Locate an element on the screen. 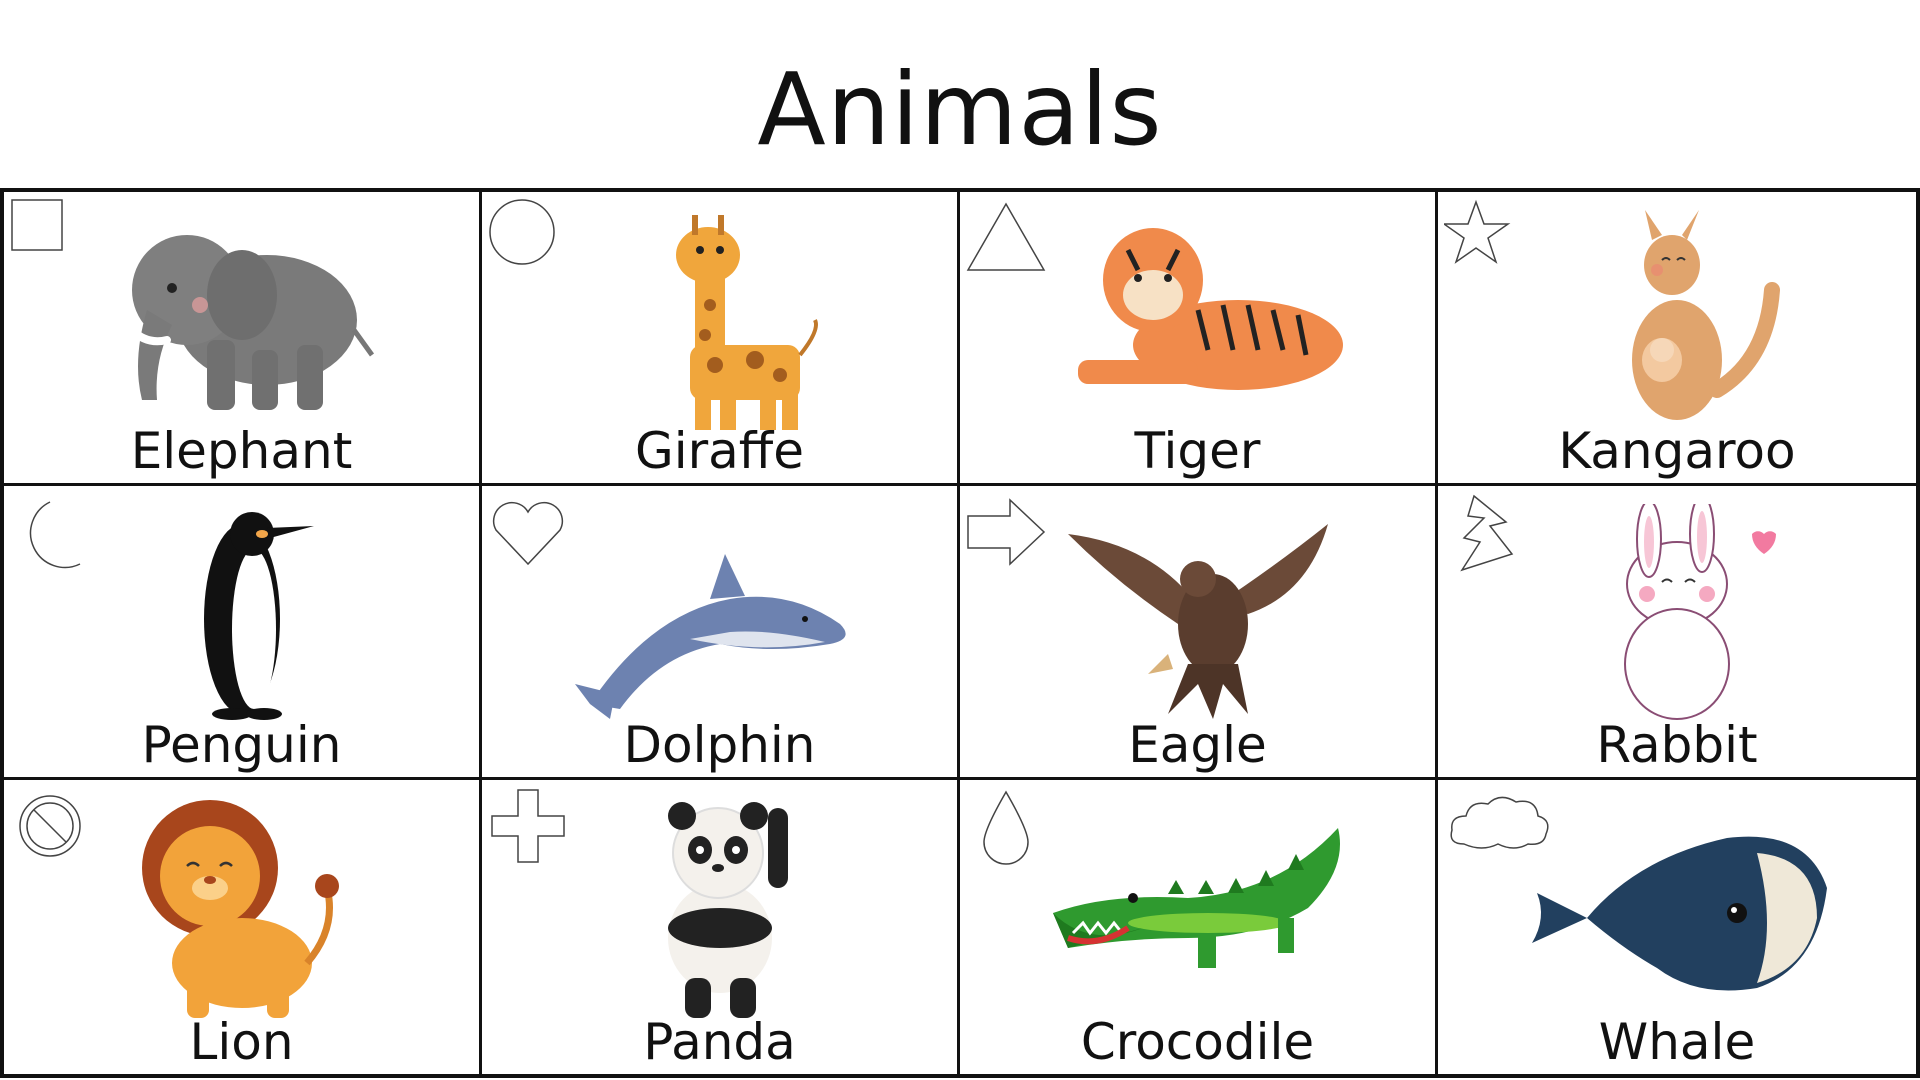 The height and width of the screenshot is (1080, 1920). card-elephant: Elephant is located at coordinates (243, 339).